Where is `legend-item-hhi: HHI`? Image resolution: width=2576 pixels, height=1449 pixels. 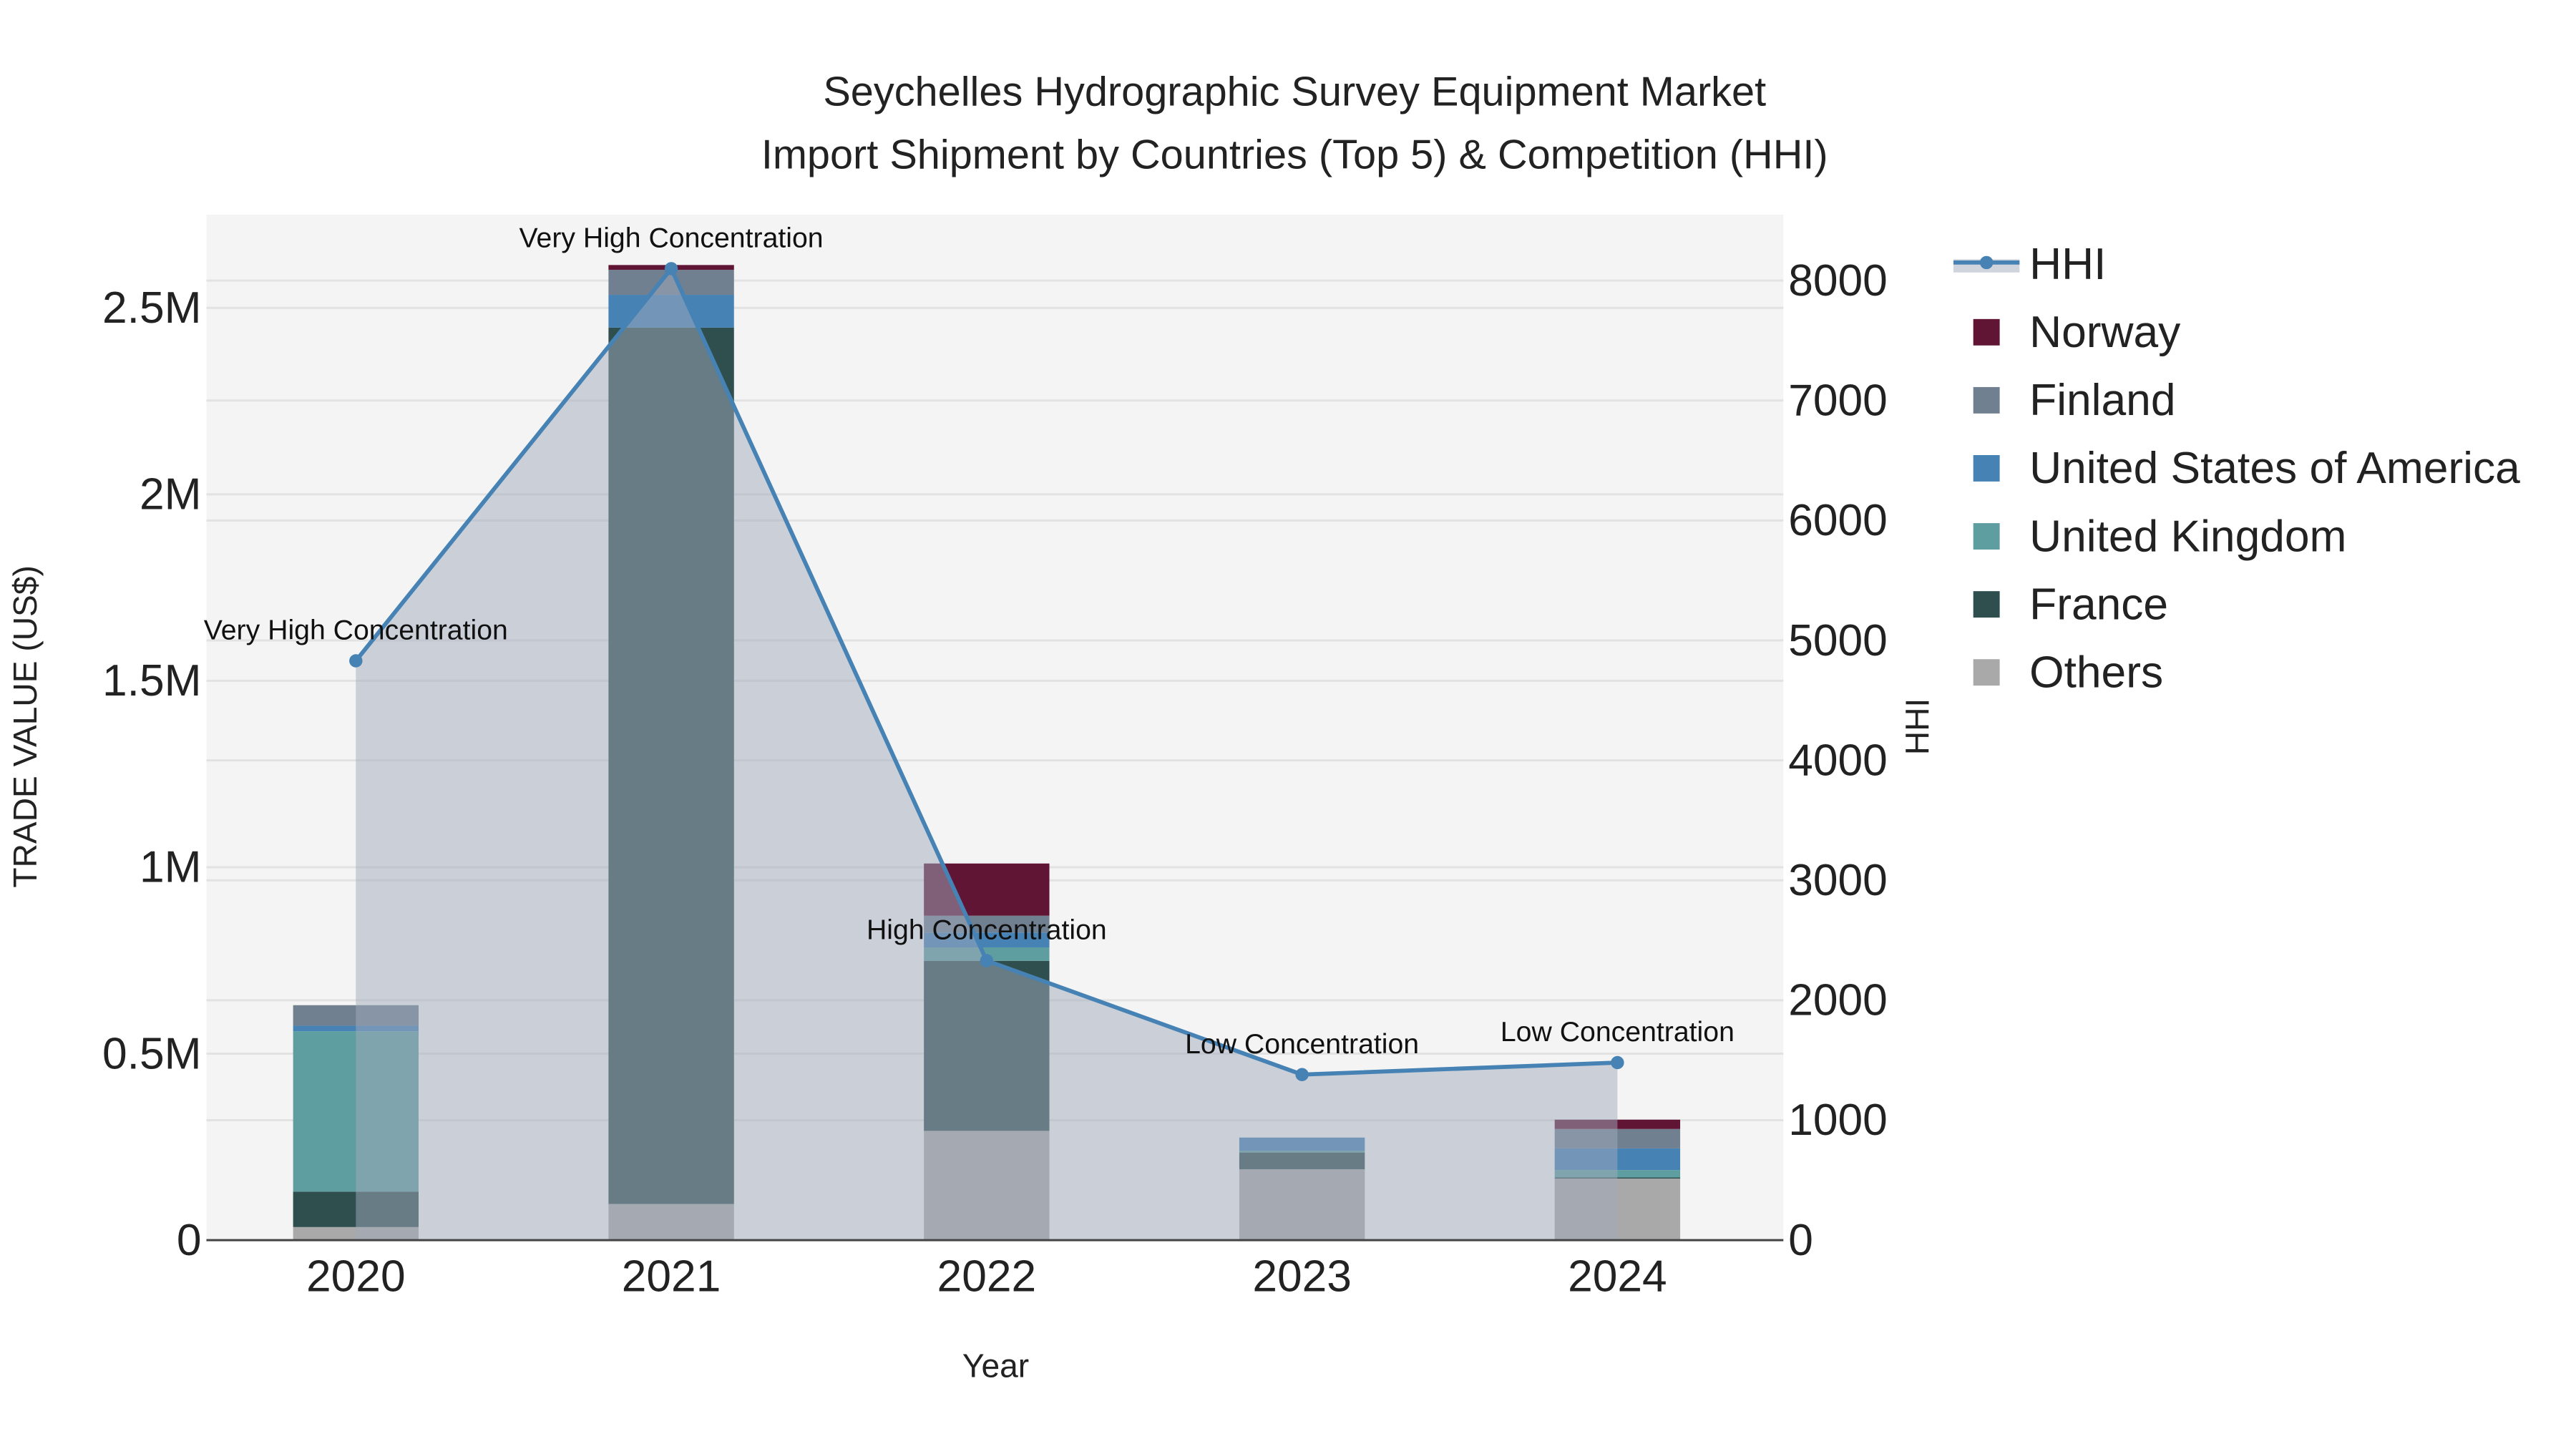 legend-item-hhi: HHI is located at coordinates (2029, 264).